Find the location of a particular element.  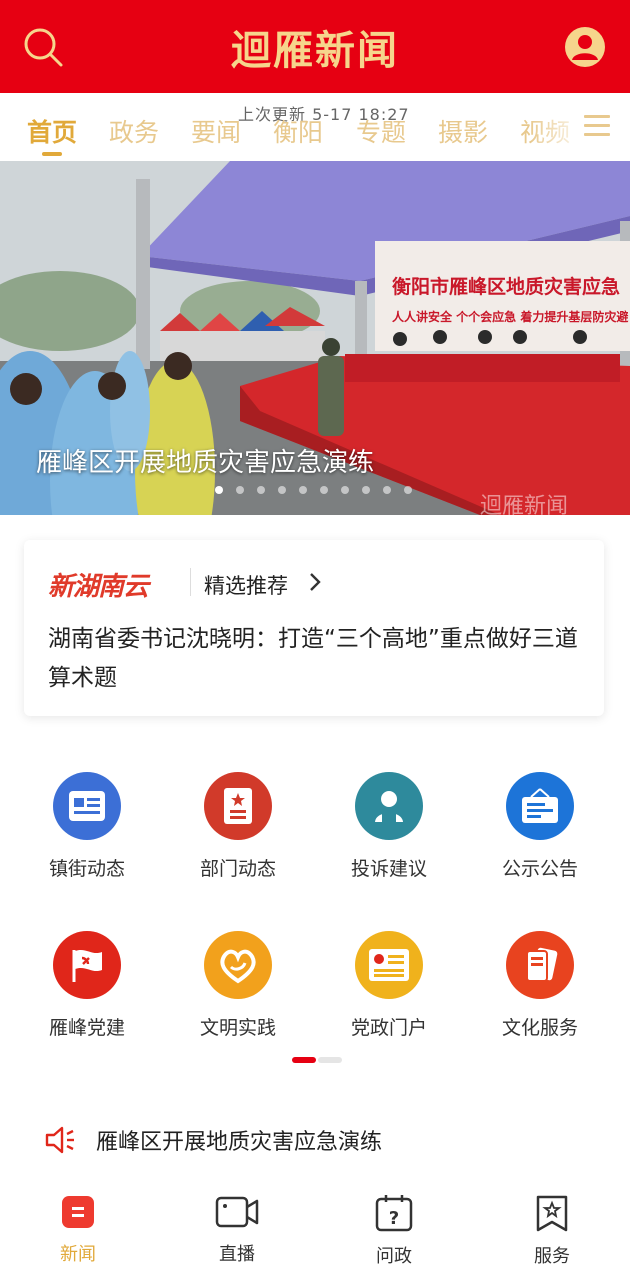

bookmark-star-icon is located at coordinates (552, 1213).